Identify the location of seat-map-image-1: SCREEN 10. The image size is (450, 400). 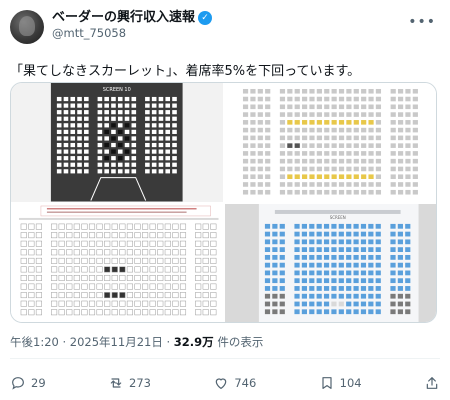
(117, 142).